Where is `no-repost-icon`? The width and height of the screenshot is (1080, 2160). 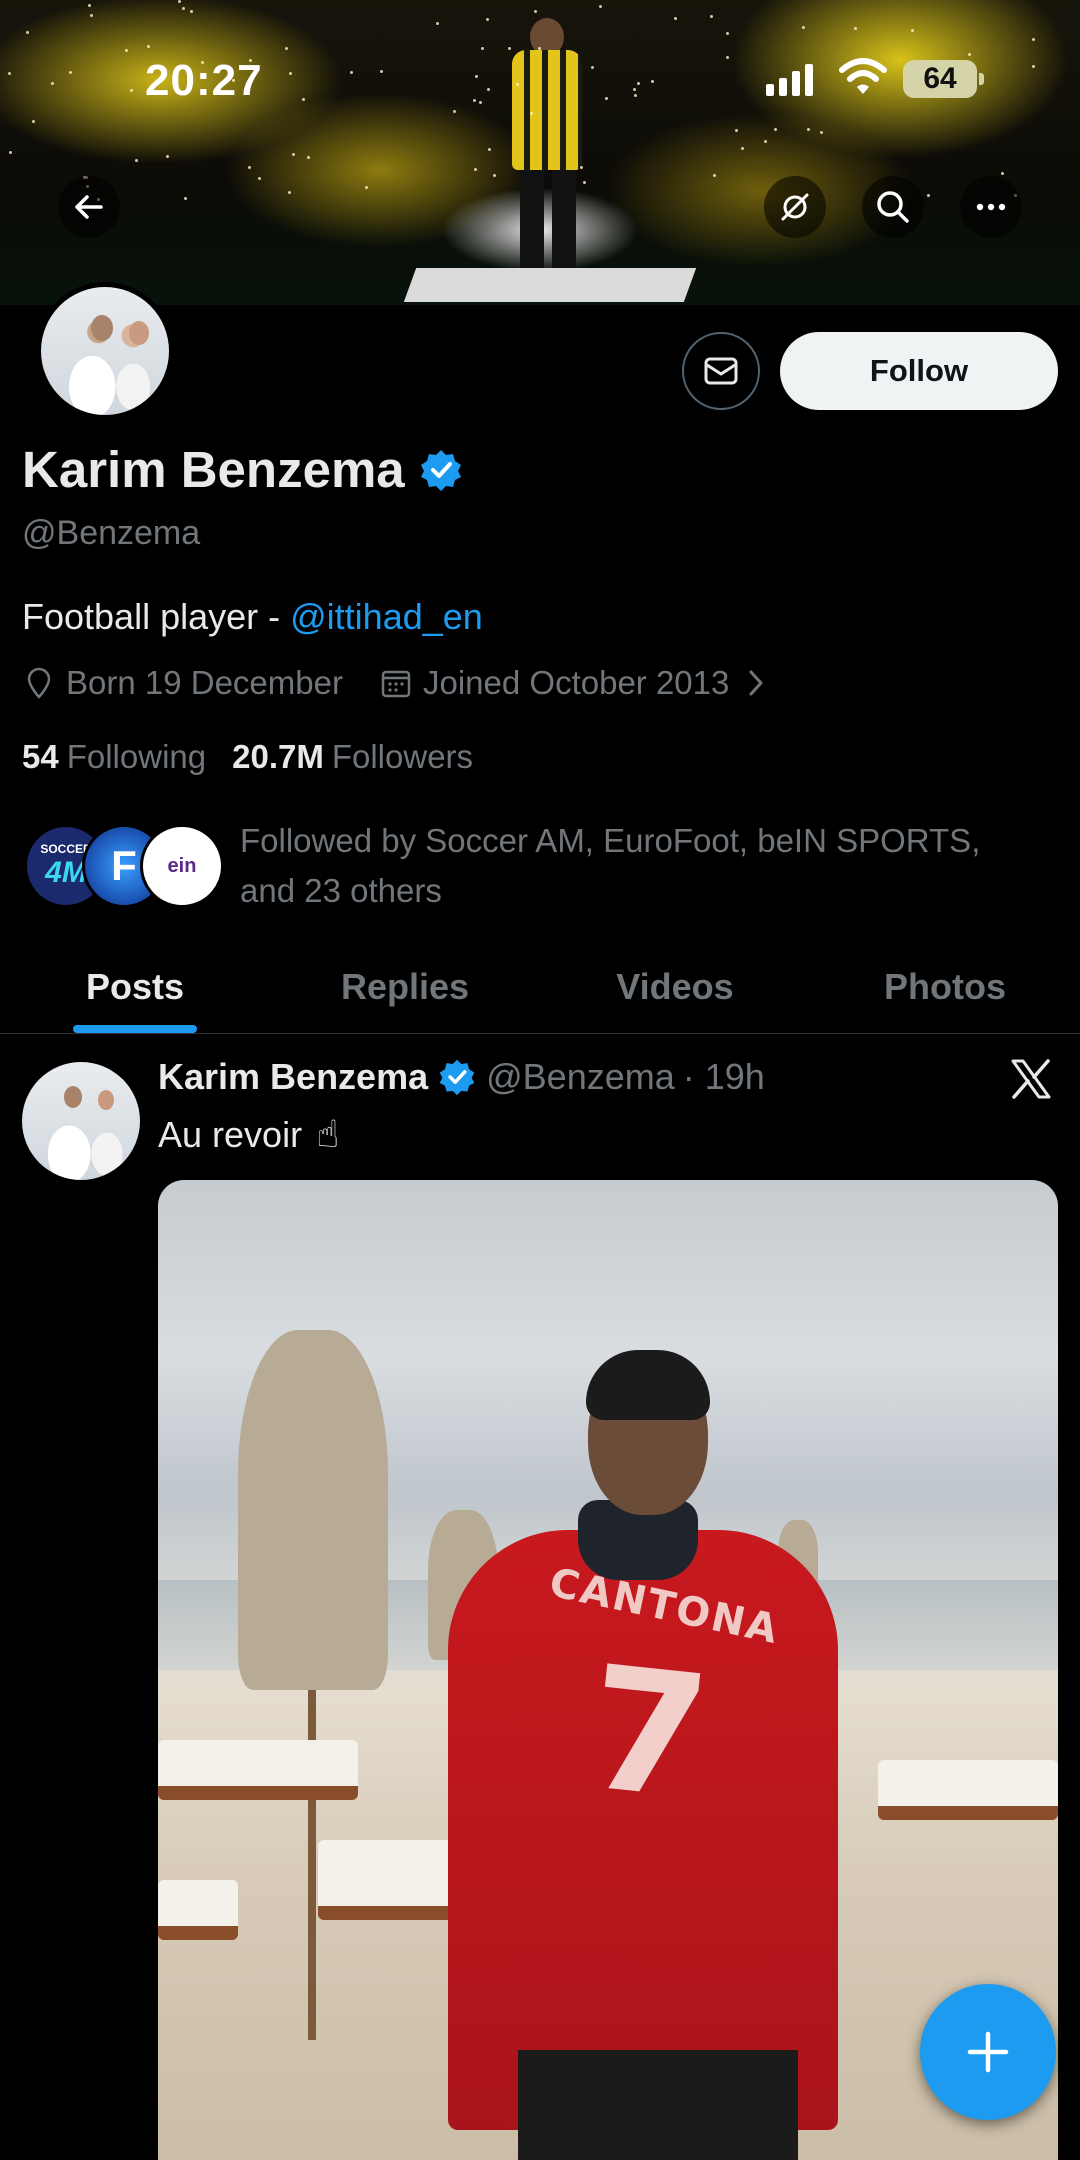
no-repost-icon is located at coordinates (795, 207).